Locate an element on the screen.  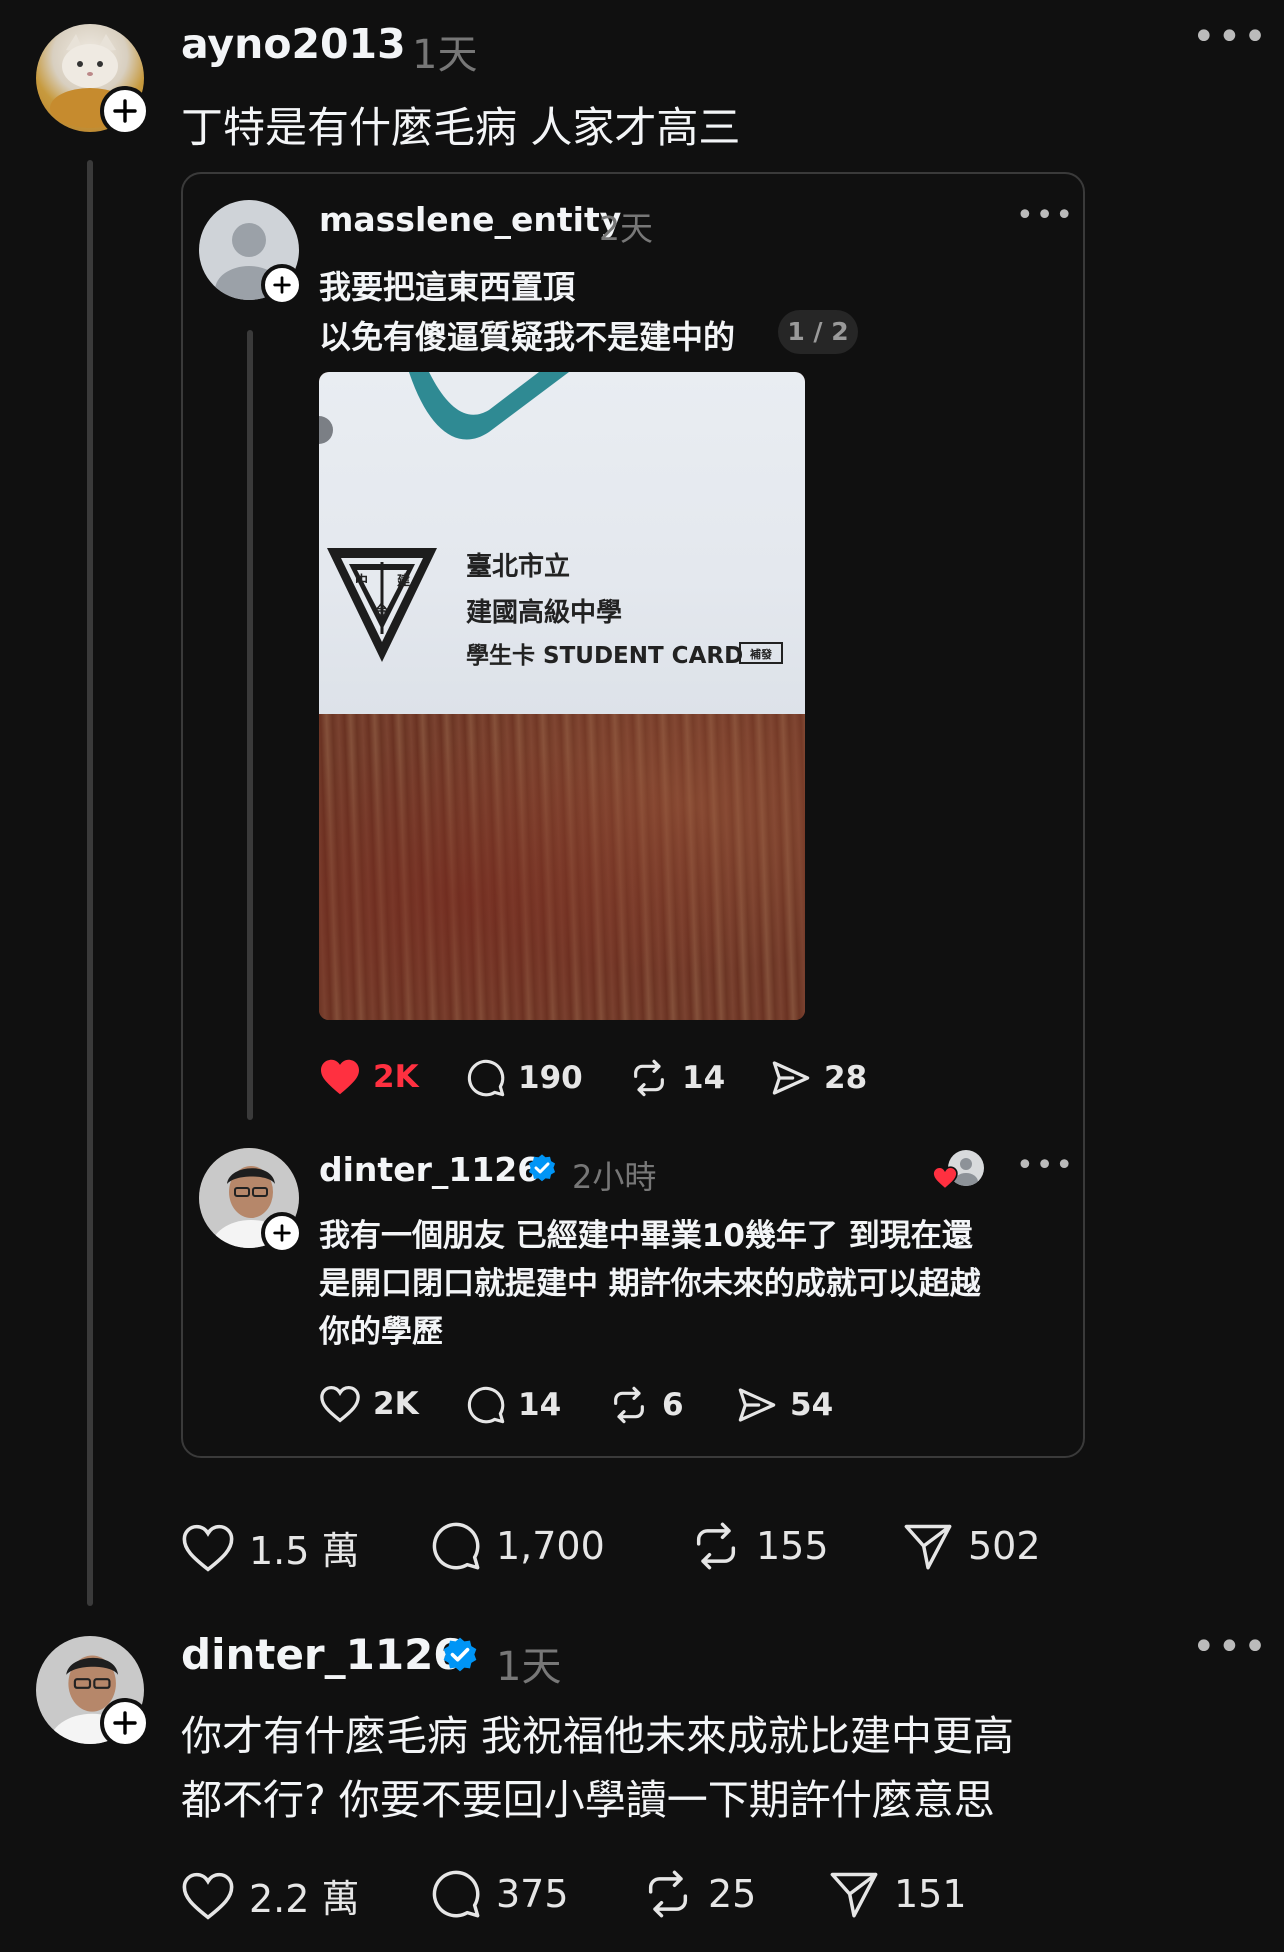
post-text-line-2: 都不行? 你要不要回小學讀一下期許什麼意思 is located at coordinates (588, 1800).